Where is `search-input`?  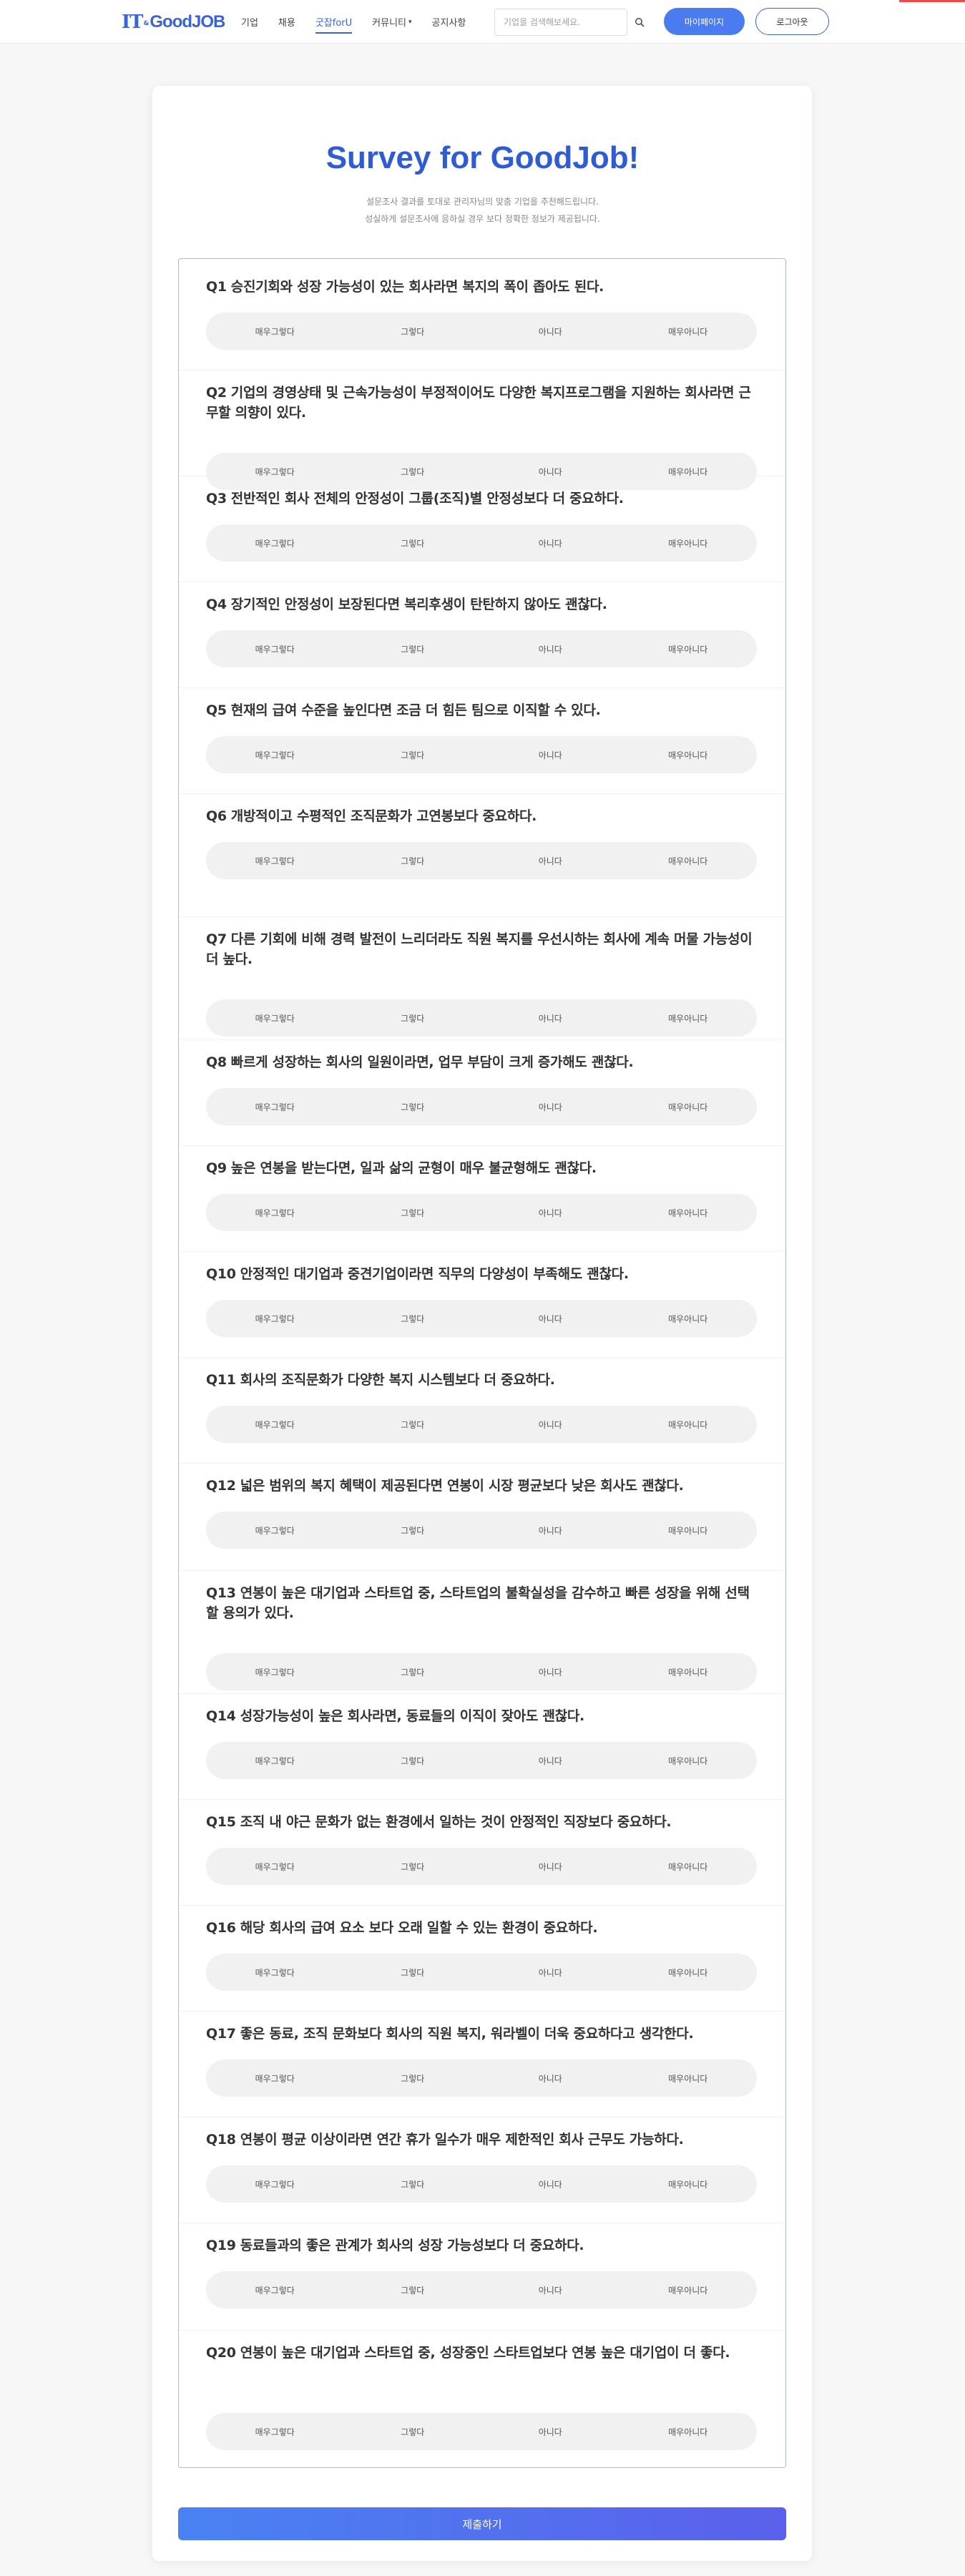 search-input is located at coordinates (560, 22).